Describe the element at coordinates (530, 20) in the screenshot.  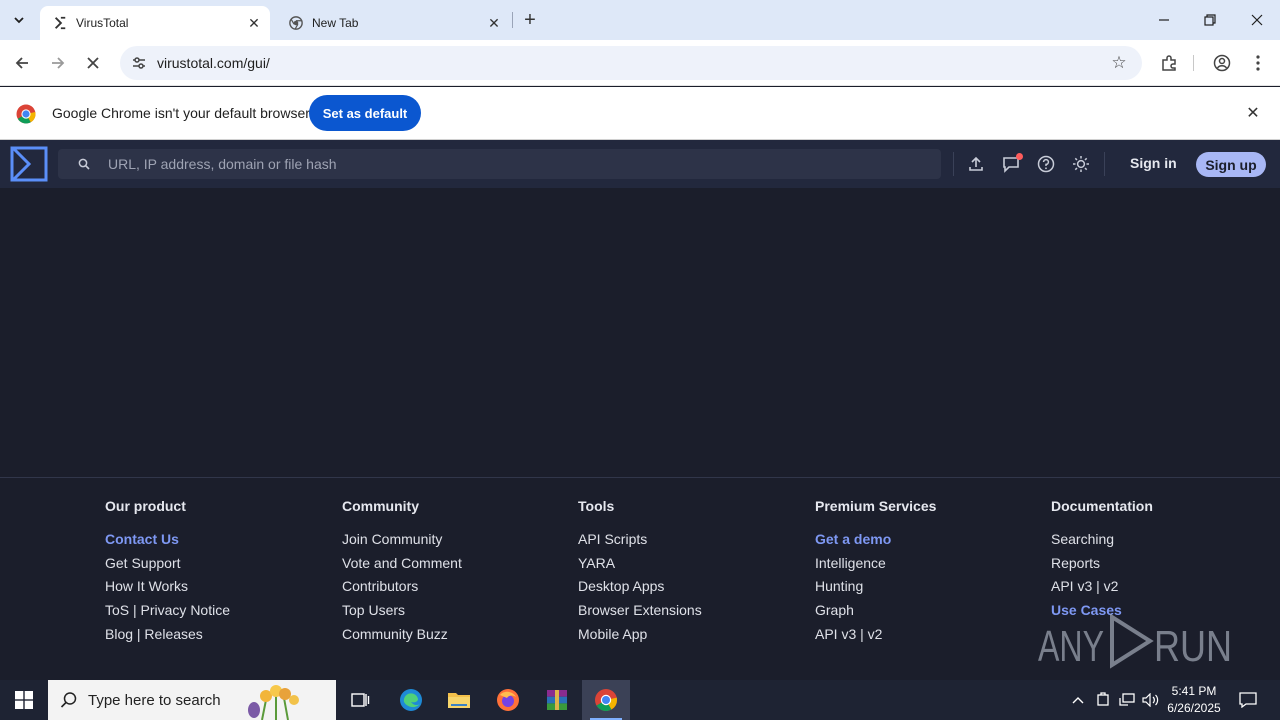
I see `new-tab-button: +` at that location.